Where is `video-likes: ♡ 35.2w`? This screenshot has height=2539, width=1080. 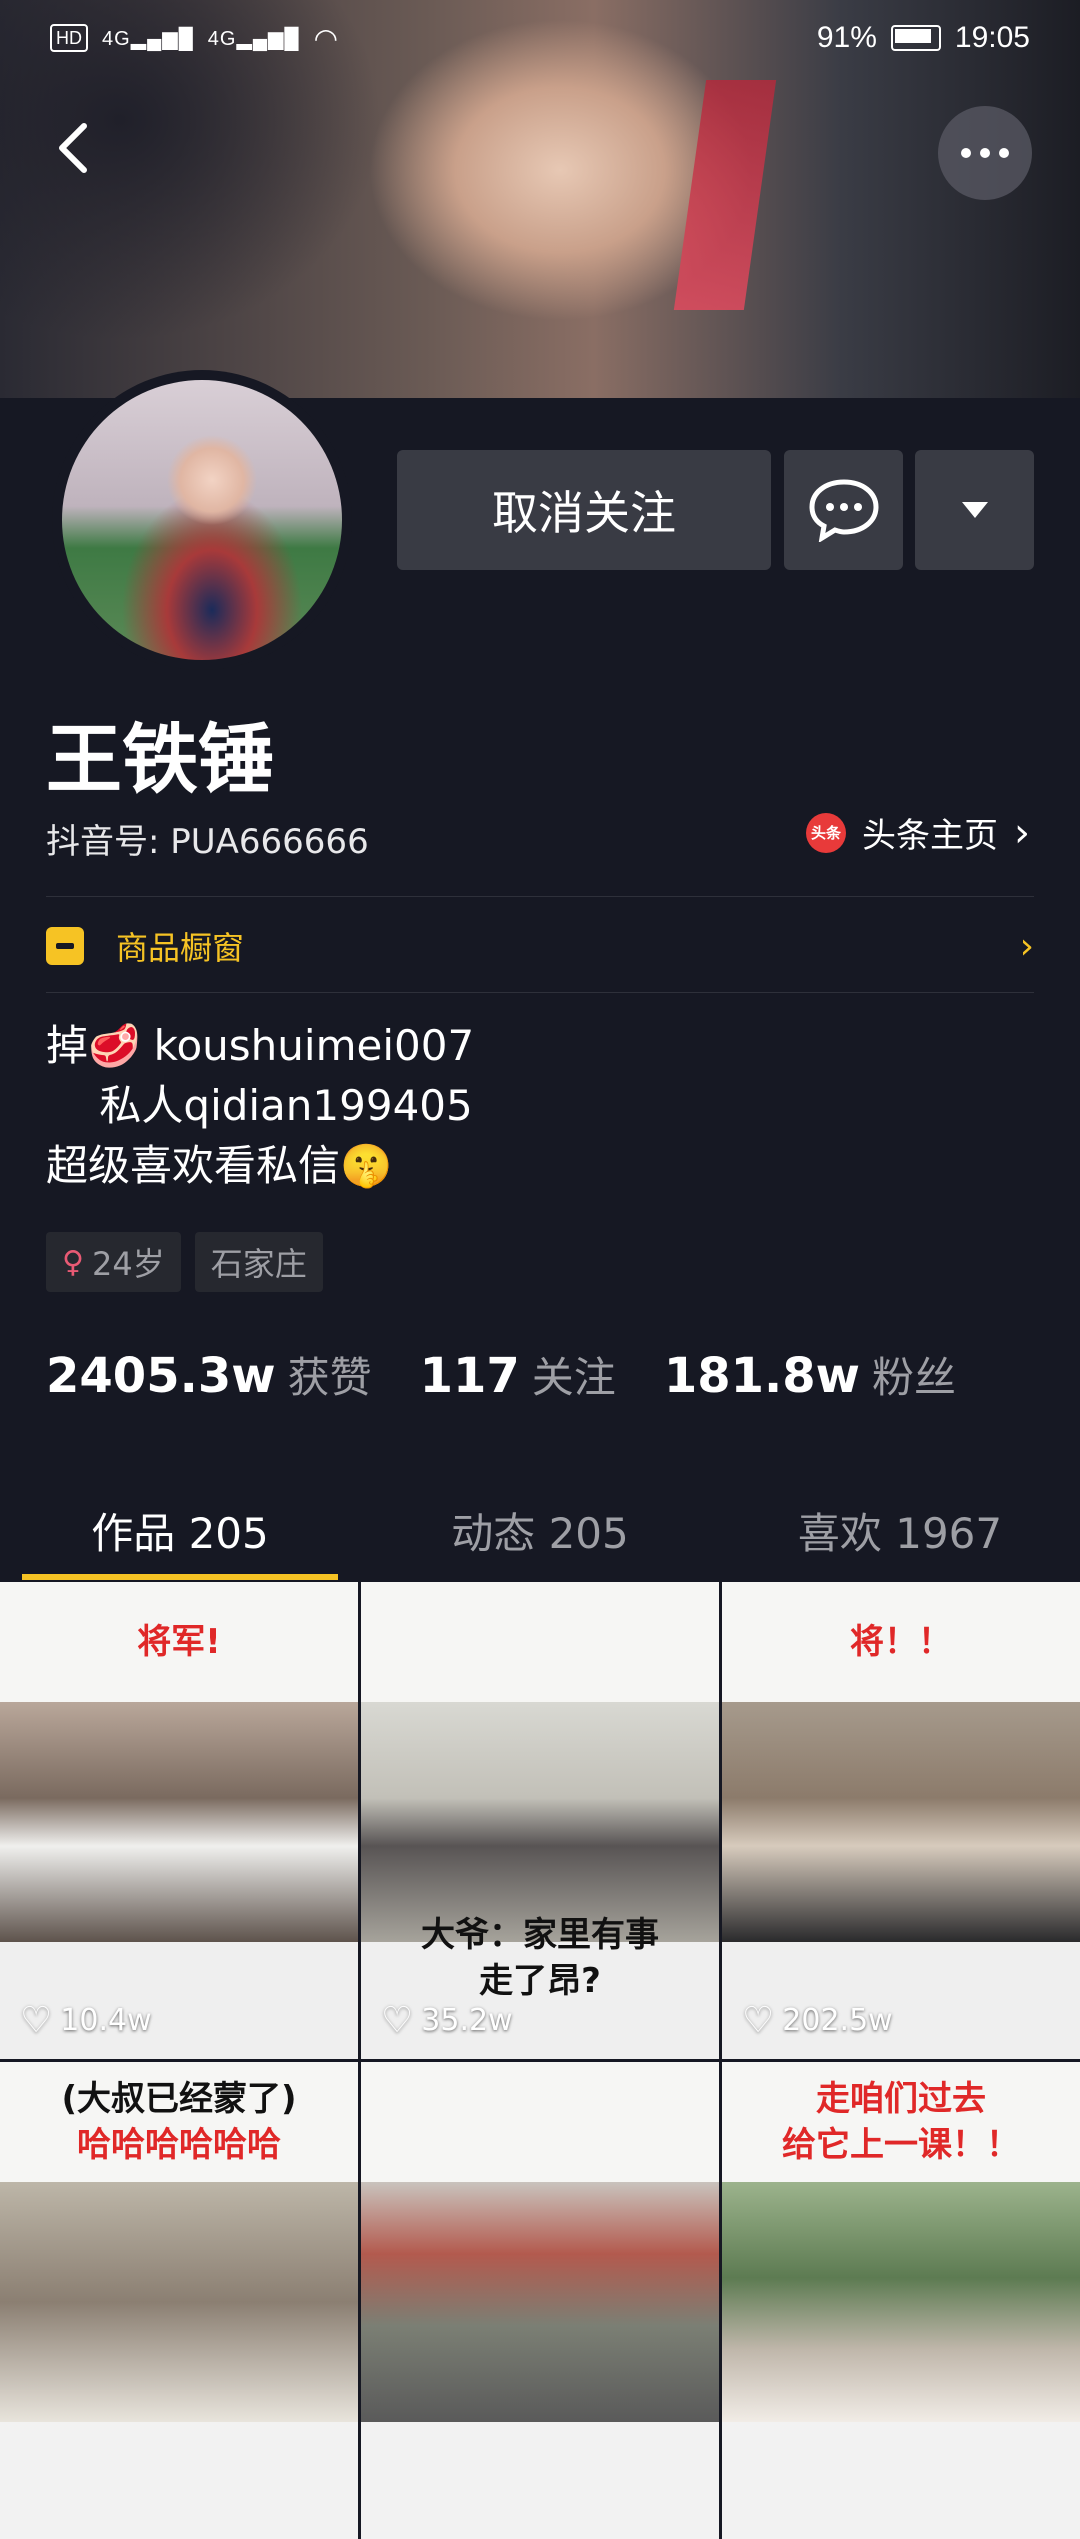 video-likes: ♡ 35.2w is located at coordinates (447, 2020).